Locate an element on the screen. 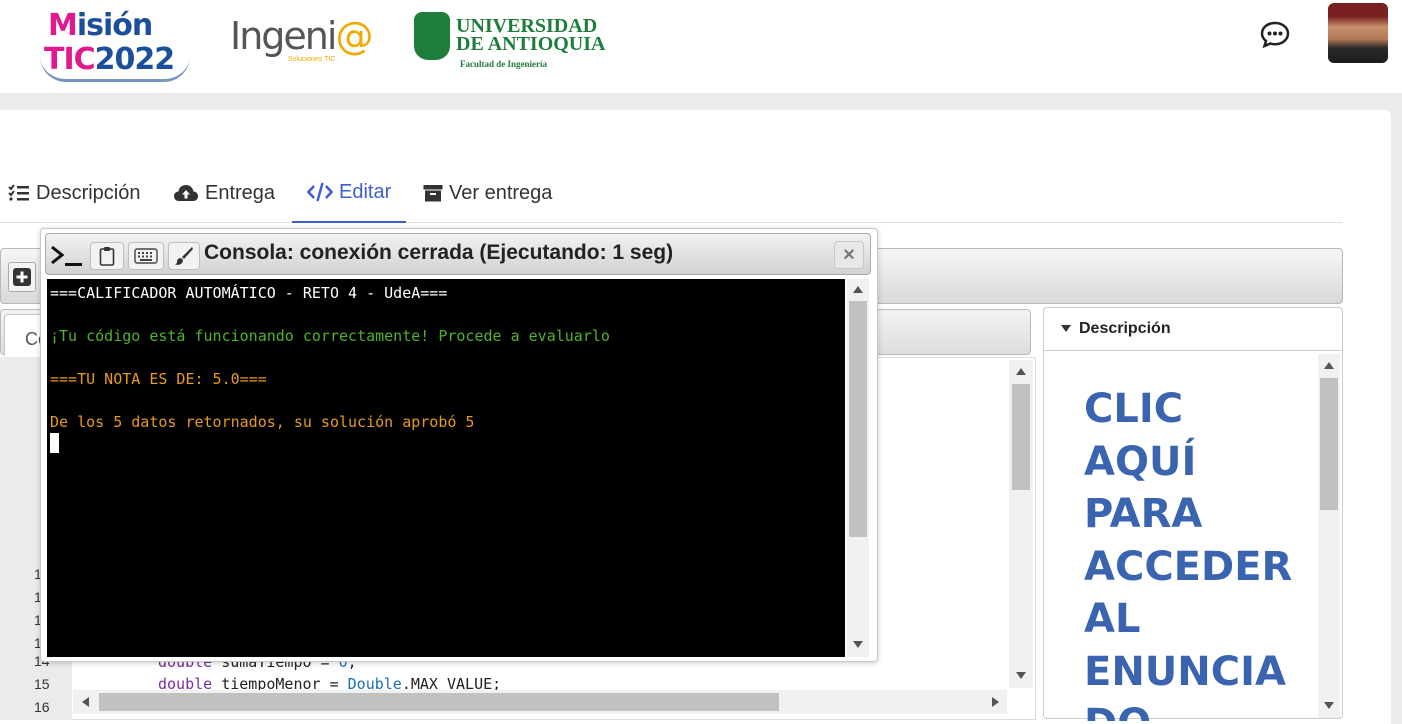 The image size is (1402, 724). console-line: ===TU NOTA ES DE: 5.0=== is located at coordinates (158, 379).